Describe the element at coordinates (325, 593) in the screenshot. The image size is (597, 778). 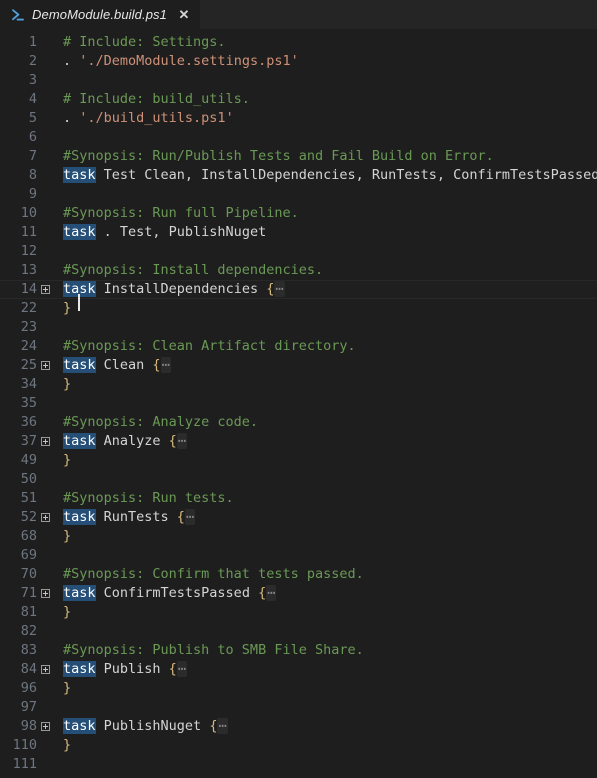
I see `code-line-content: task ConfirmTestsPassed {⋯` at that location.